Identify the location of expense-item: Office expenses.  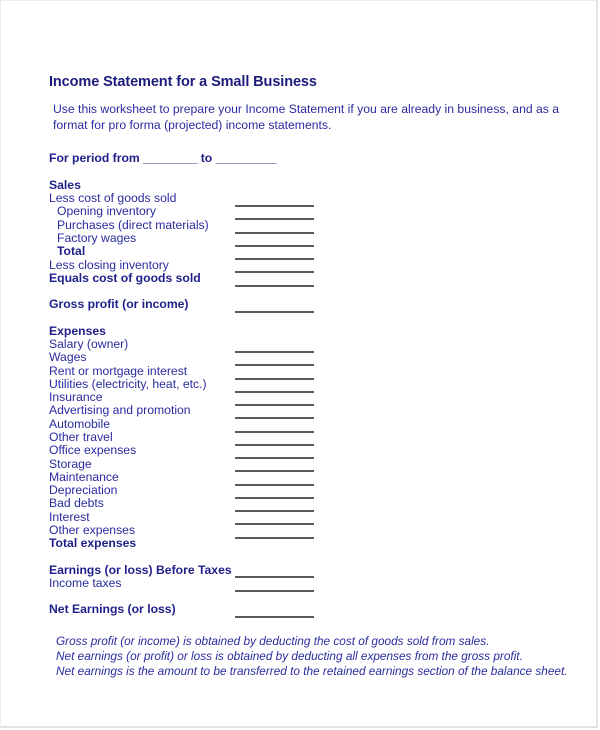
(93, 450).